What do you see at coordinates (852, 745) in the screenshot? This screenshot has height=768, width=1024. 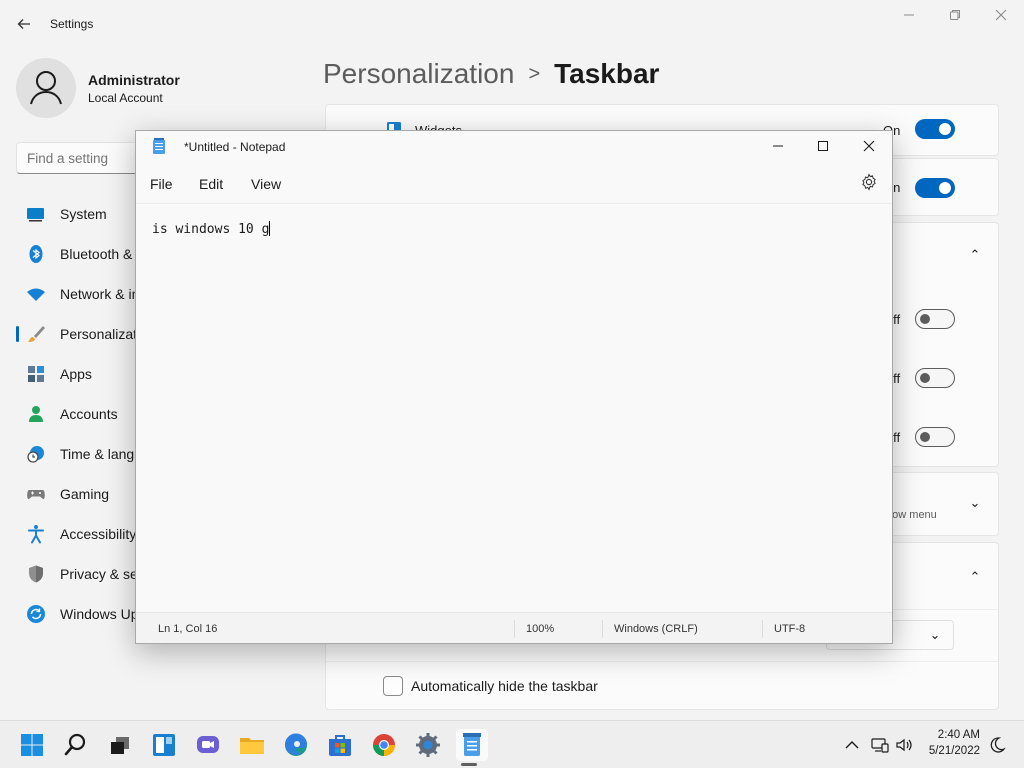 I see `chevron-up-icon` at bounding box center [852, 745].